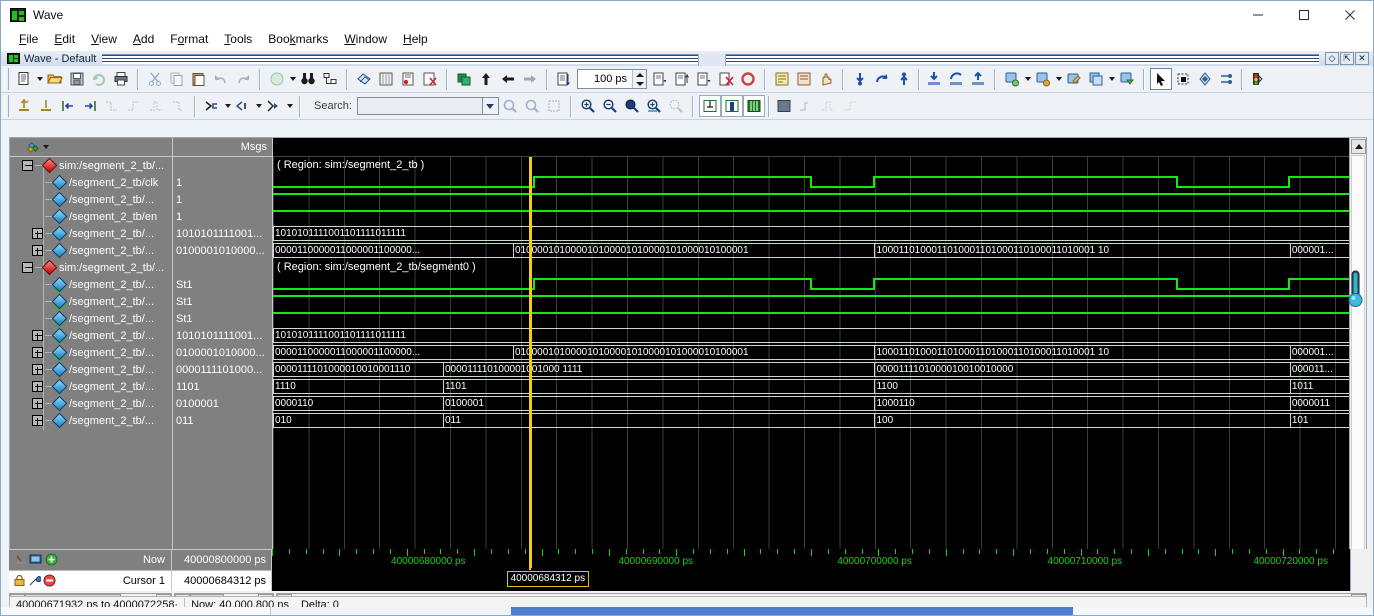 This screenshot has height=616, width=1374. I want to click on close-icon: ✕, so click(1362, 58).